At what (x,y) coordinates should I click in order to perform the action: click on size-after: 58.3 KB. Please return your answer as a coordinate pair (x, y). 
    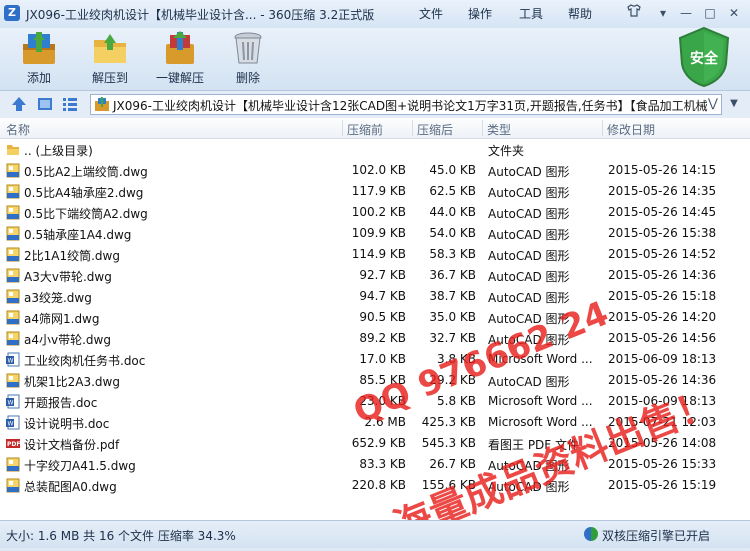
    Looking at the image, I should click on (452, 254).